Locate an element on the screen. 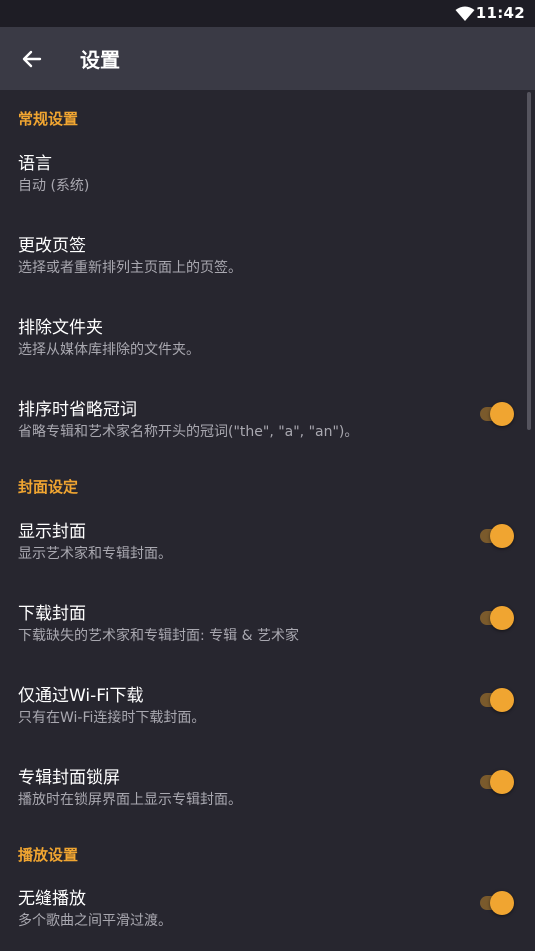 This screenshot has height=951, width=535. setting-label: 语言 is located at coordinates (35, 164).